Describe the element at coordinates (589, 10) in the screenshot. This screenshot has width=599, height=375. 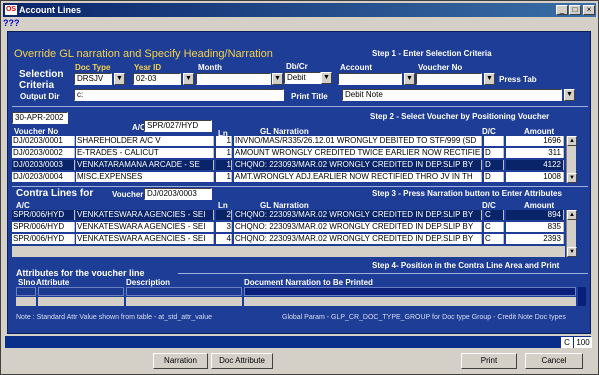
I see `close-icon: ×` at that location.